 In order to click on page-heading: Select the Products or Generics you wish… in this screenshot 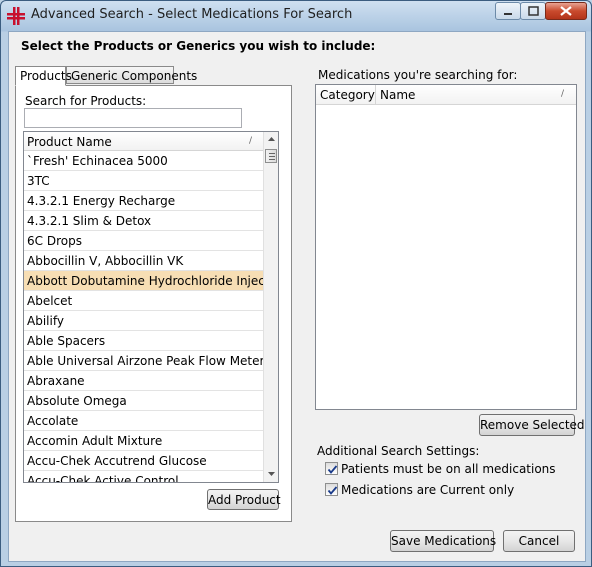, I will do `click(198, 46)`.